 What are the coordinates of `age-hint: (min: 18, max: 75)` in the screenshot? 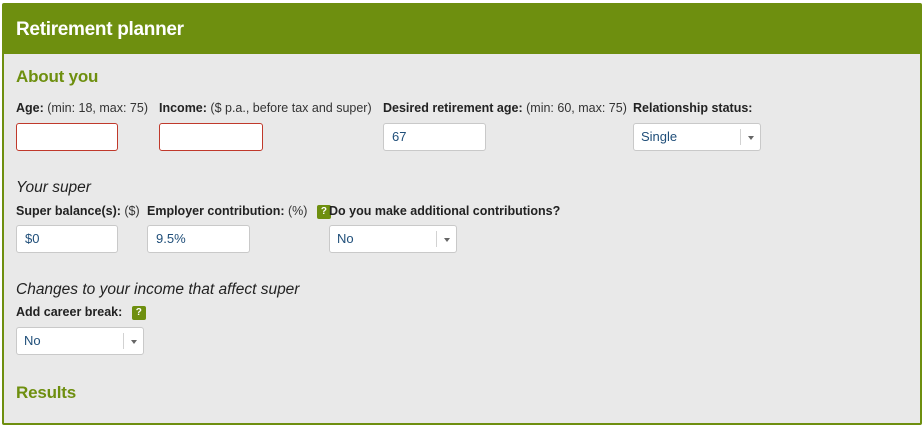 It's located at (97, 108).